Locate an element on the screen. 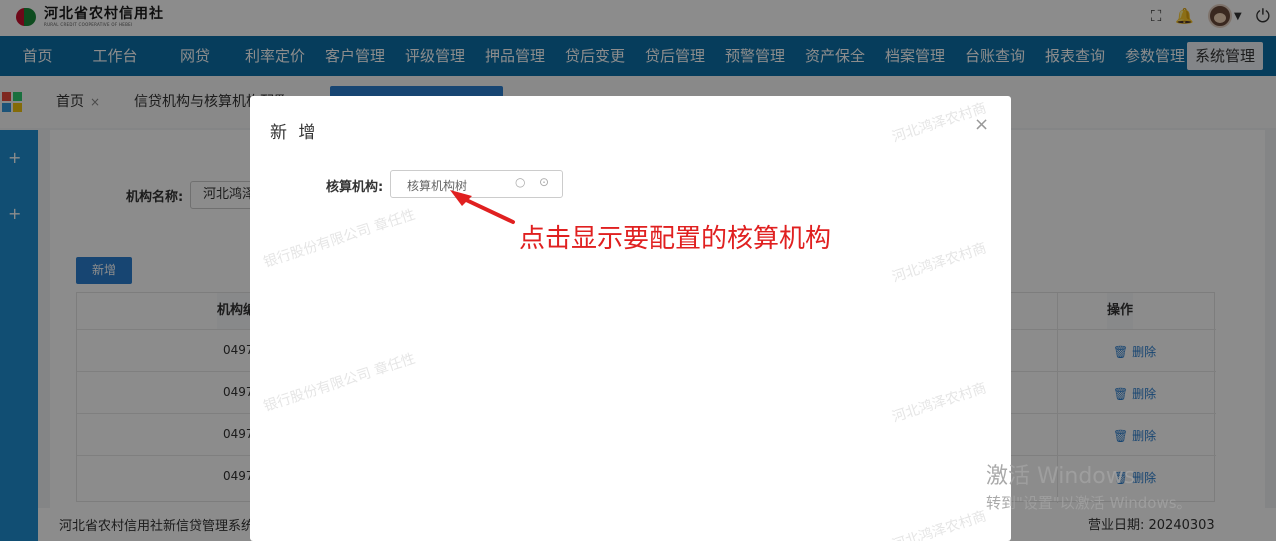  accounting-org-tree-input: 核算机构树 ○ ⊙ is located at coordinates (476, 184).